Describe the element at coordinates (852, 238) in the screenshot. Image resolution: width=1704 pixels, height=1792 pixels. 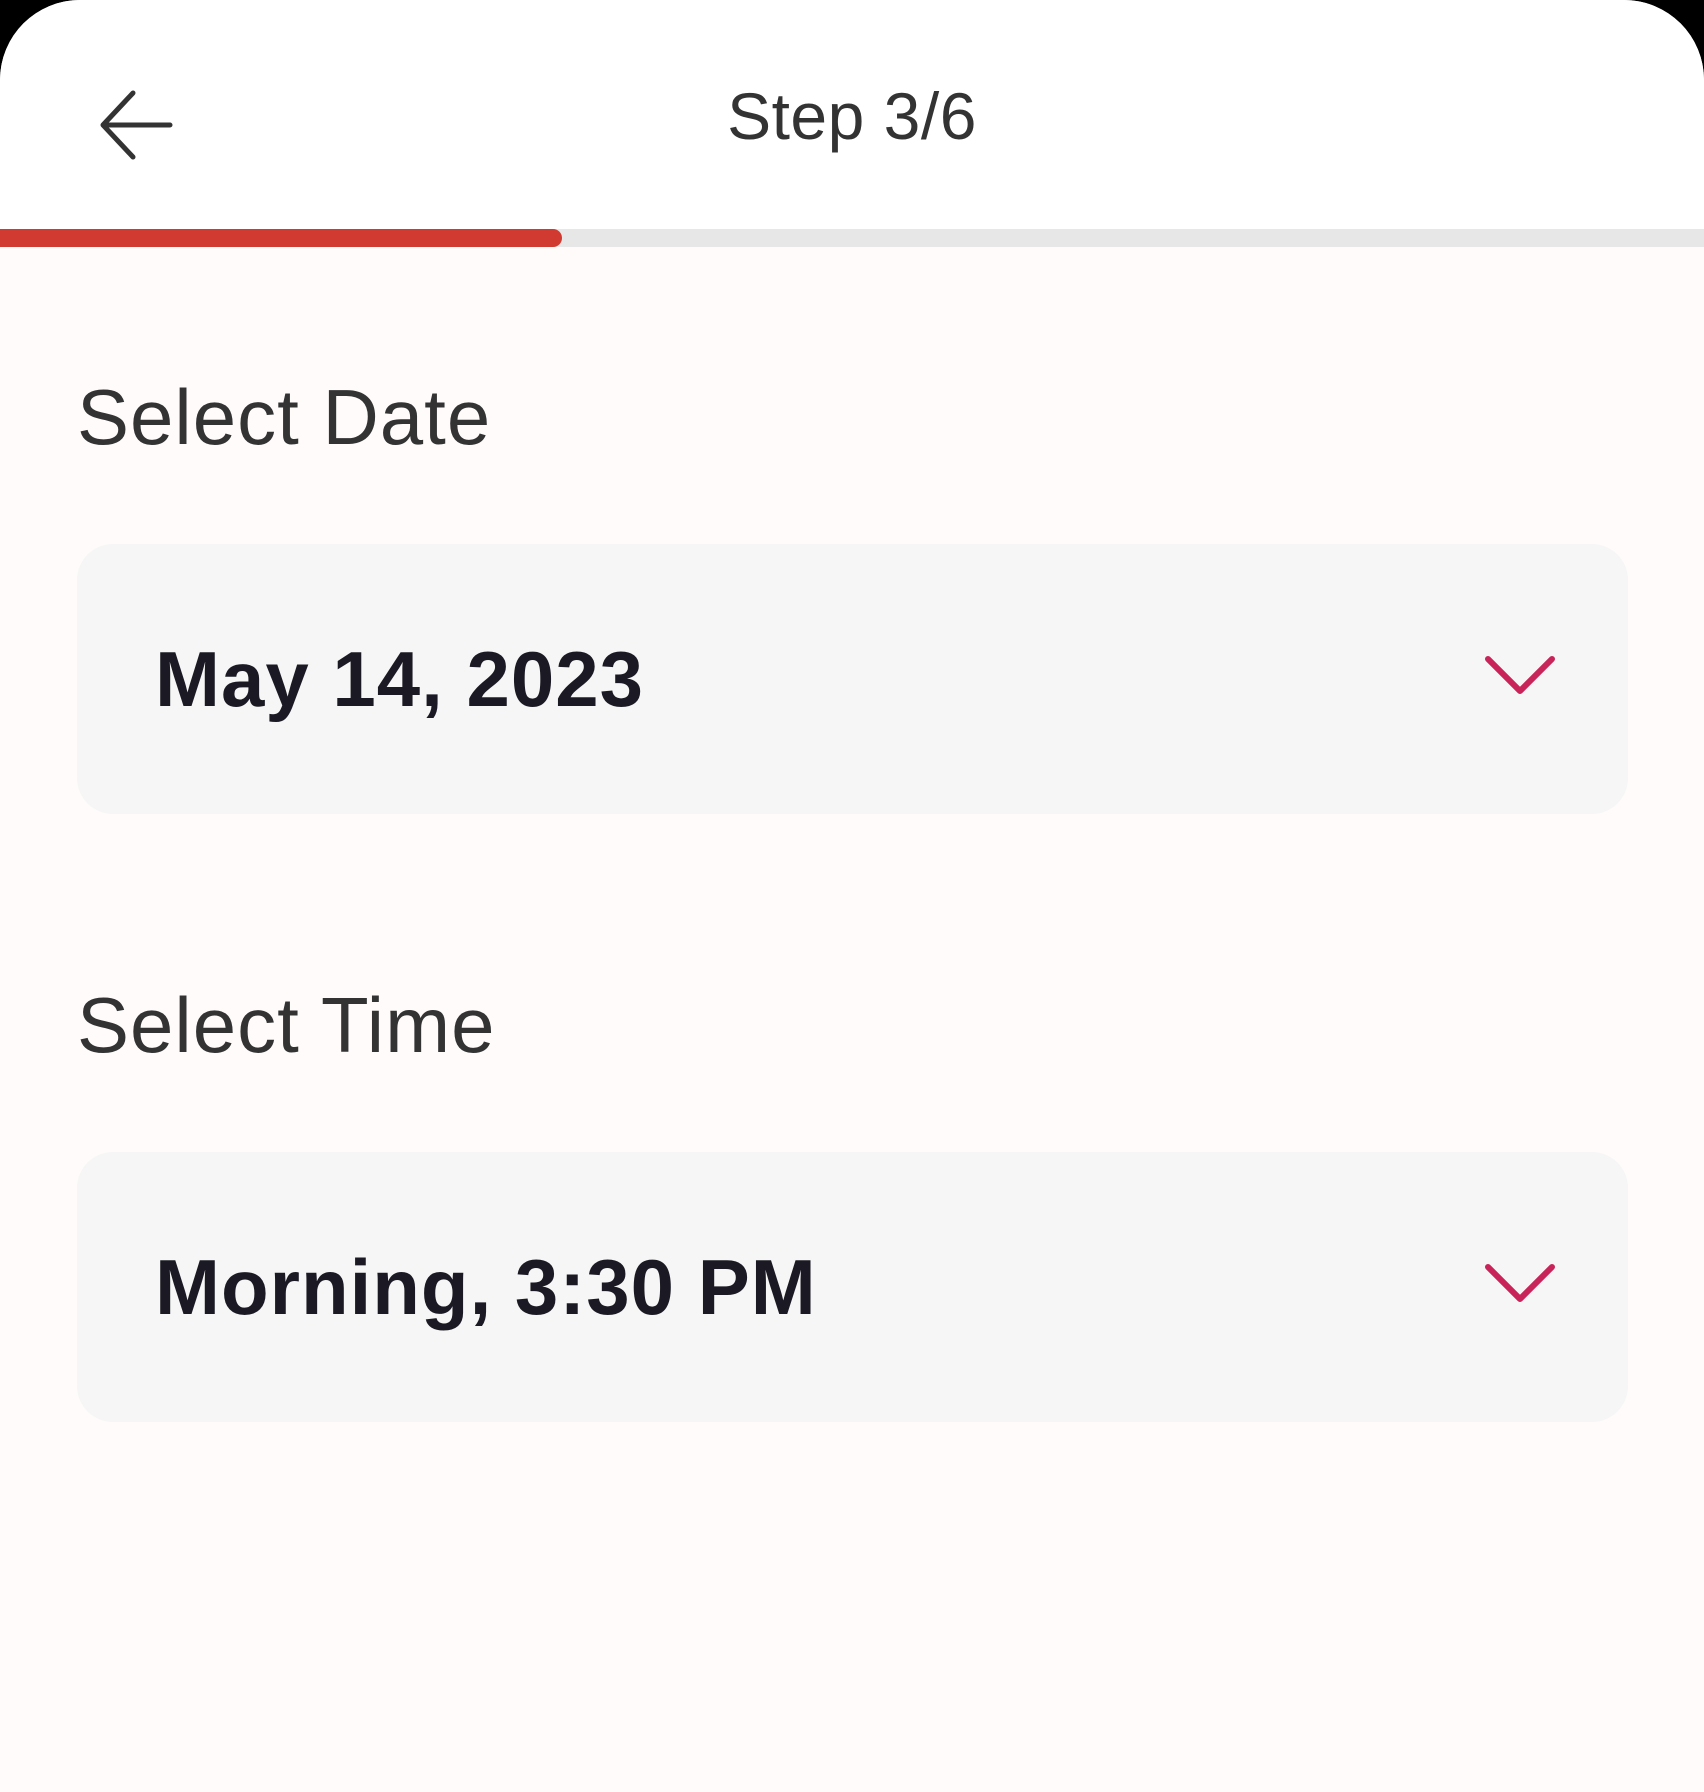
I see `progress-bar` at that location.